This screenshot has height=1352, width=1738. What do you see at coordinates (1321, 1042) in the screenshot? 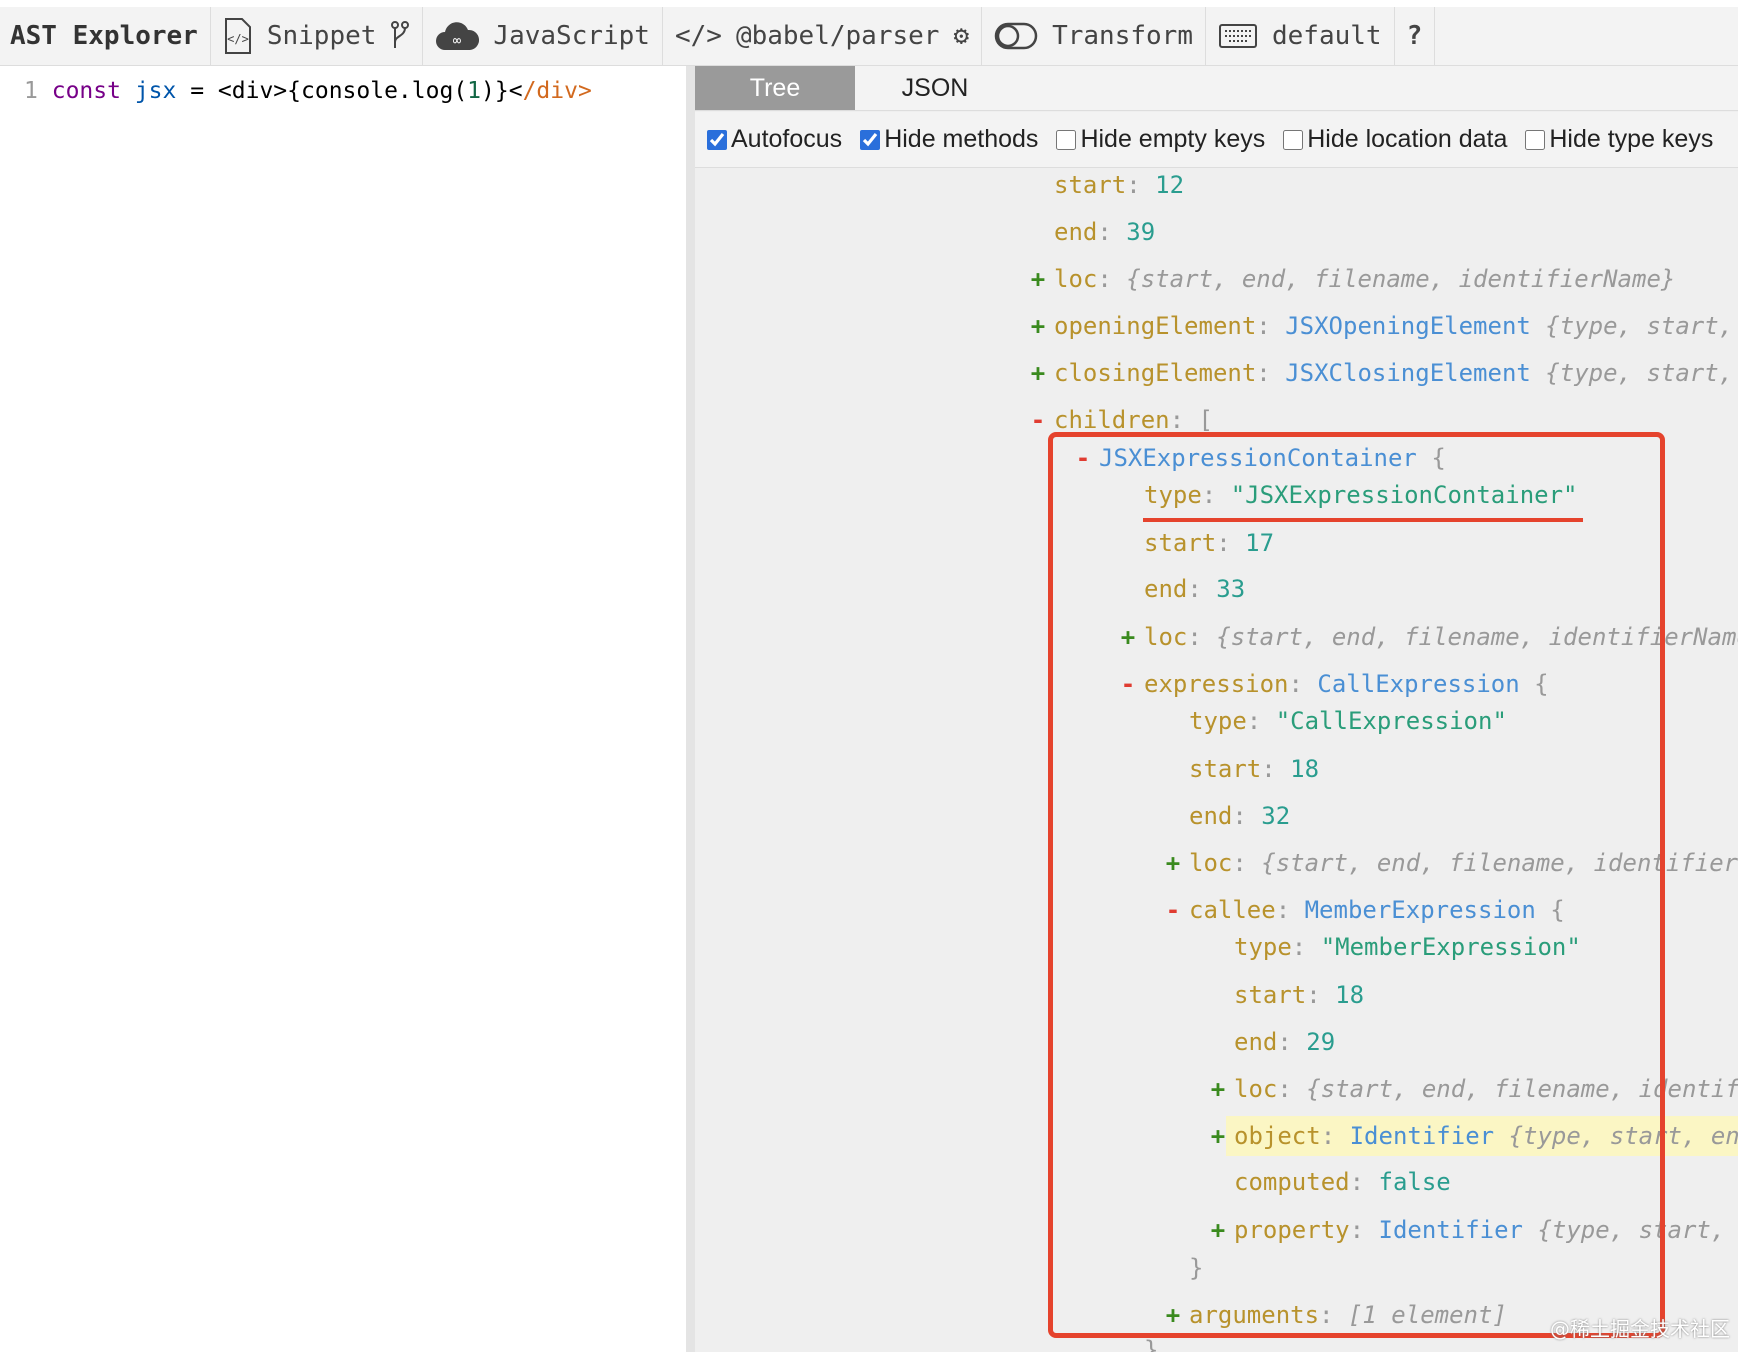
I see `node-value: 29` at bounding box center [1321, 1042].